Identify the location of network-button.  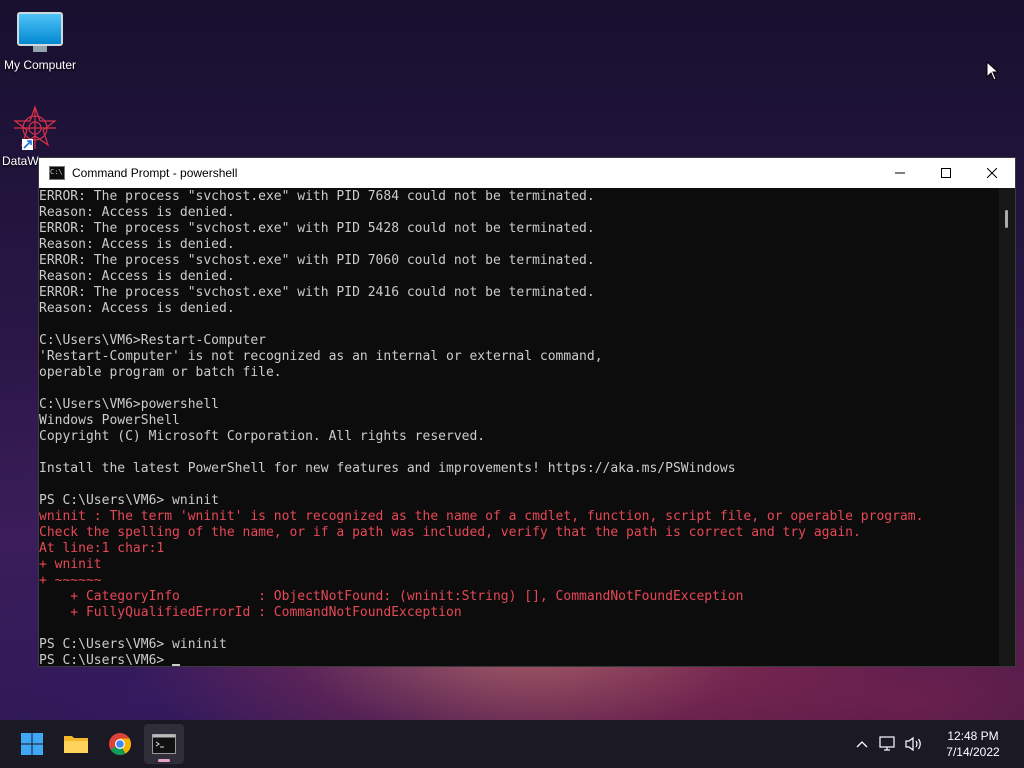
(888, 744).